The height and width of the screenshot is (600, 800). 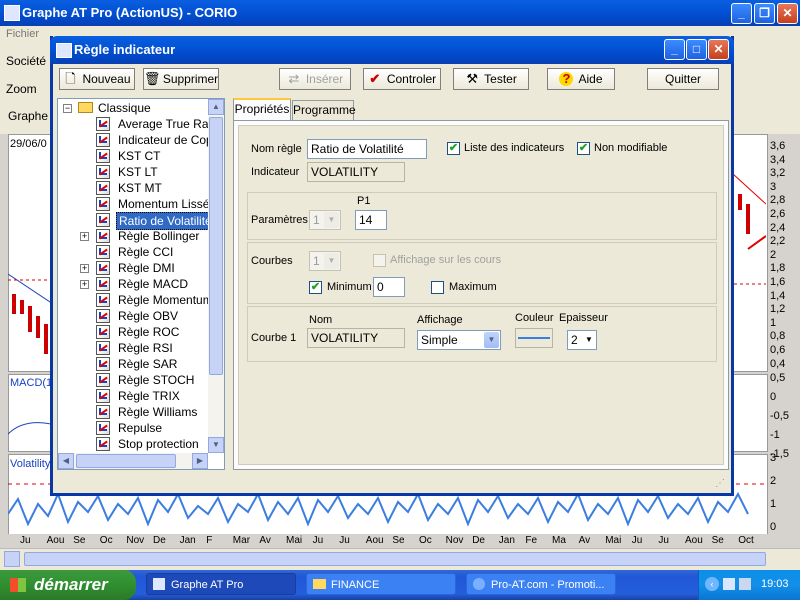 I want to click on horizontal-scrollbar, so click(x=400, y=557).